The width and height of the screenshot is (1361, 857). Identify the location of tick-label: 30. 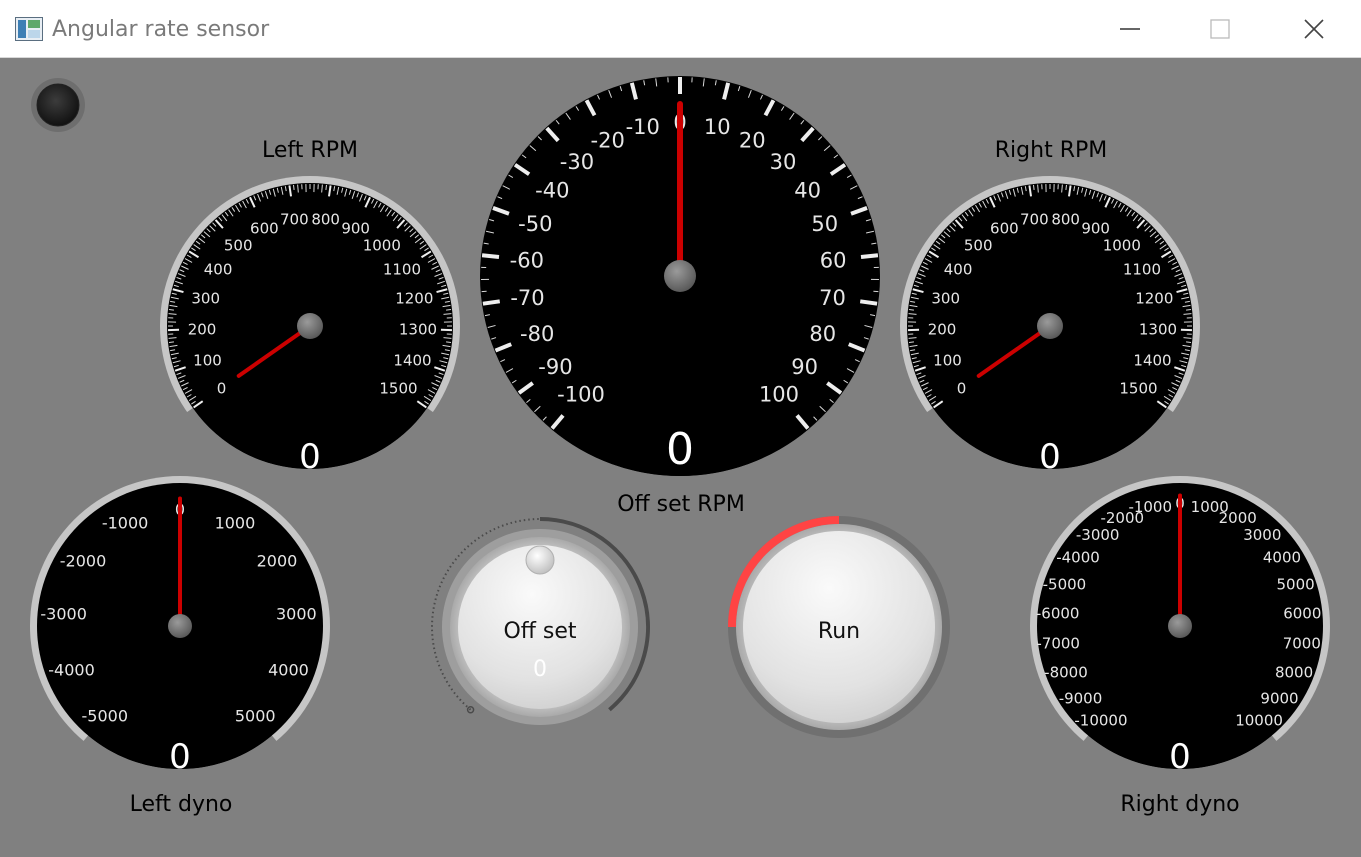
(783, 162).